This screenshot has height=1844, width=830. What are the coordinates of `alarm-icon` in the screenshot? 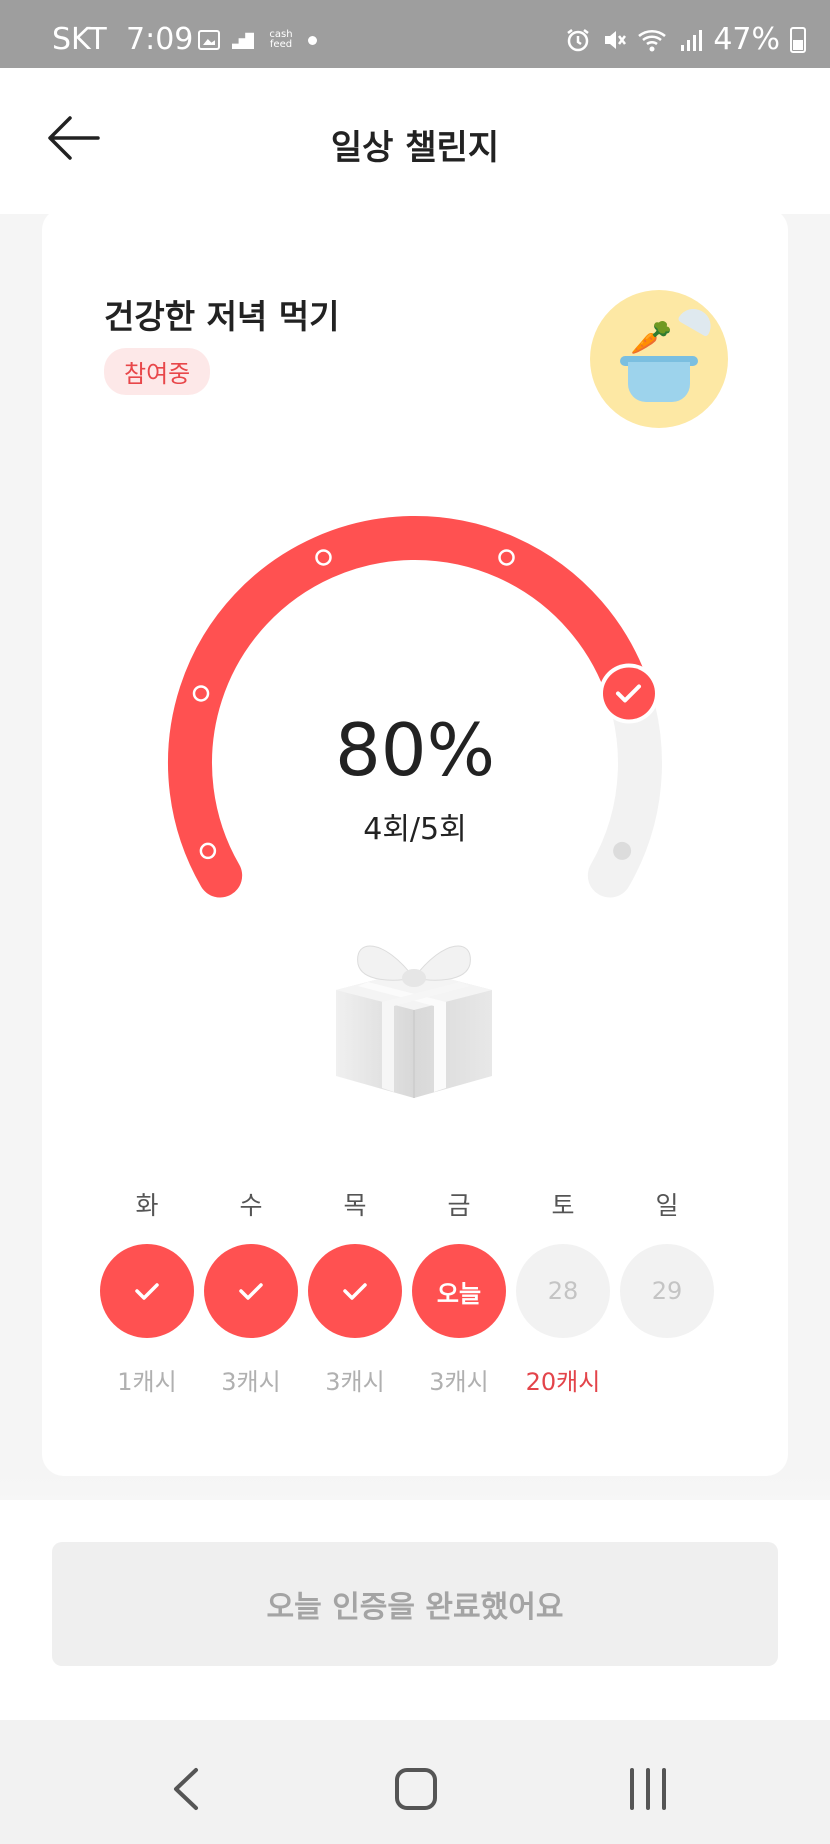 It's located at (578, 39).